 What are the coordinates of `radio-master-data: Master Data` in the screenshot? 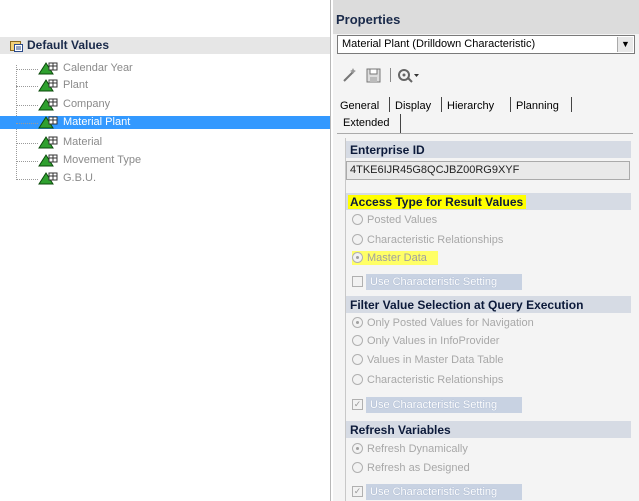 It's located at (395, 258).